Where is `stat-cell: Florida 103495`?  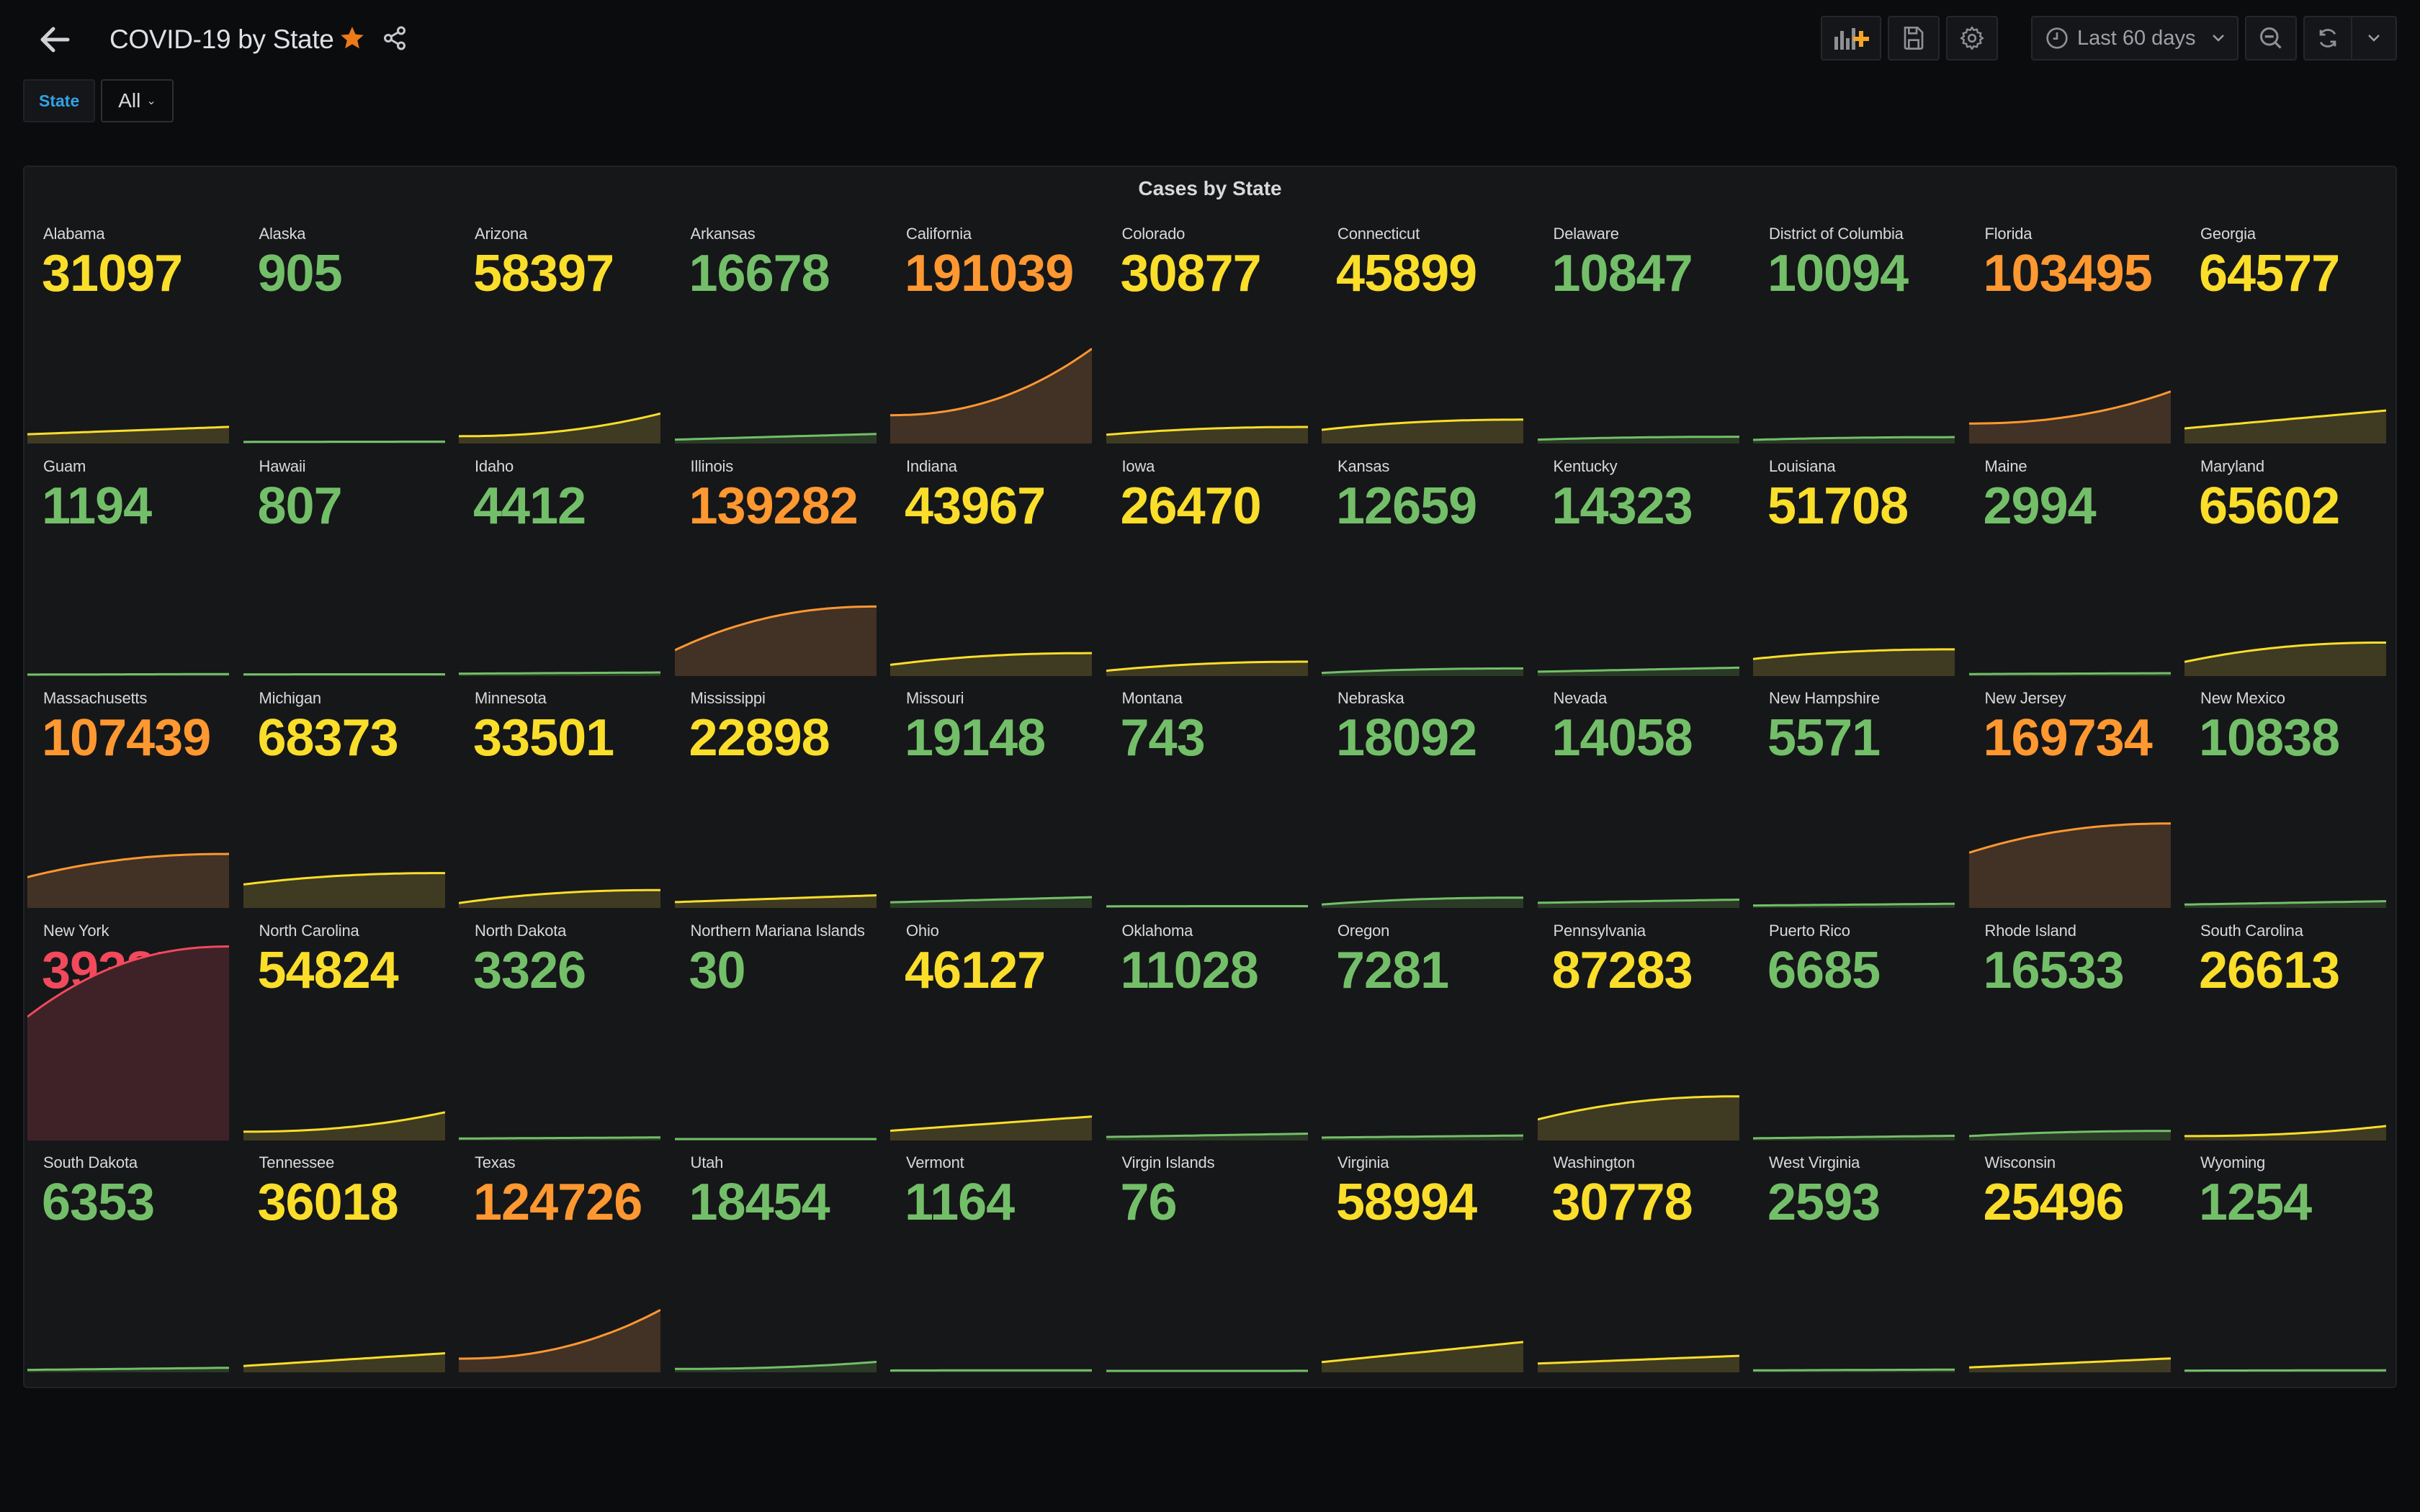 stat-cell: Florida 103495 is located at coordinates (2069, 331).